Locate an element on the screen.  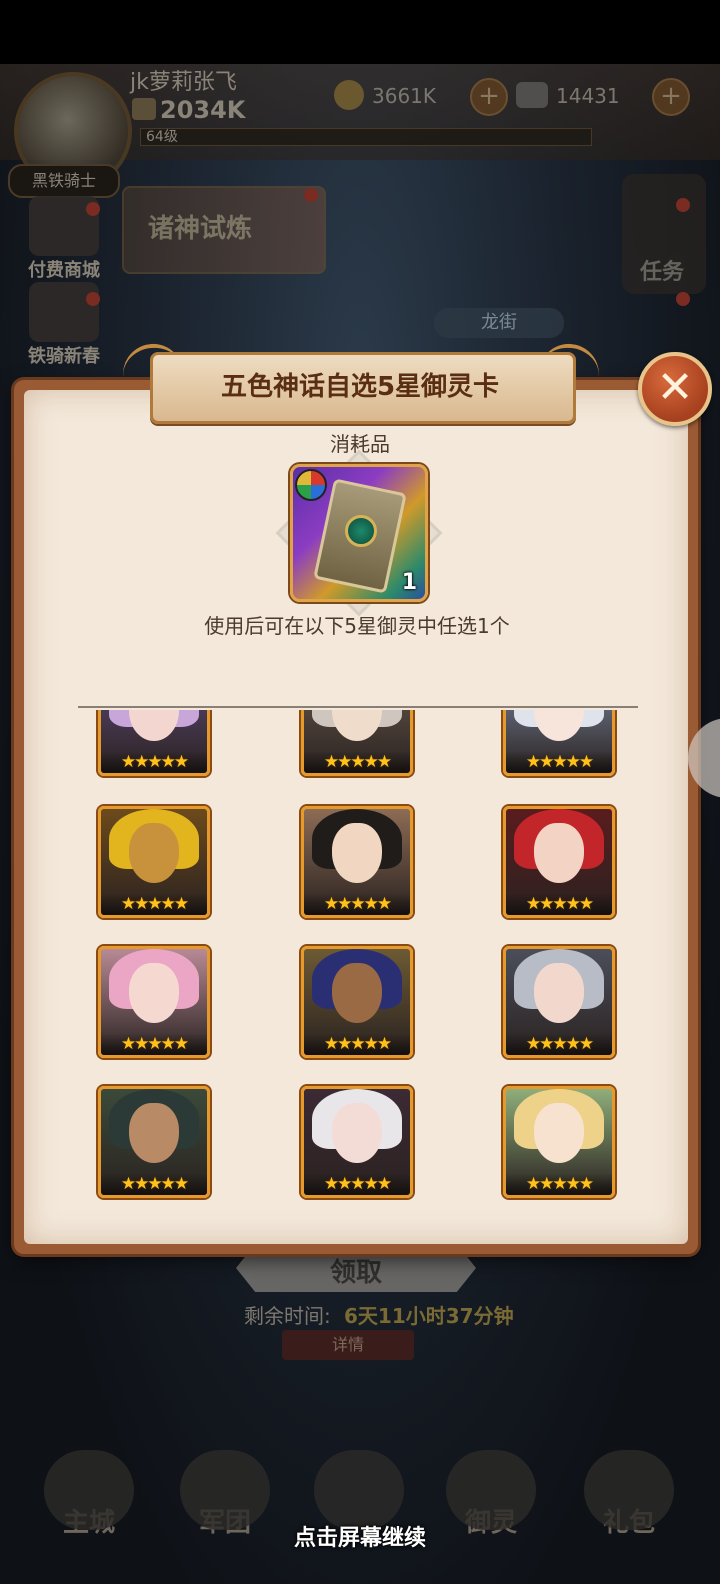
nav-legion: 军团 is located at coordinates (225, 1510).